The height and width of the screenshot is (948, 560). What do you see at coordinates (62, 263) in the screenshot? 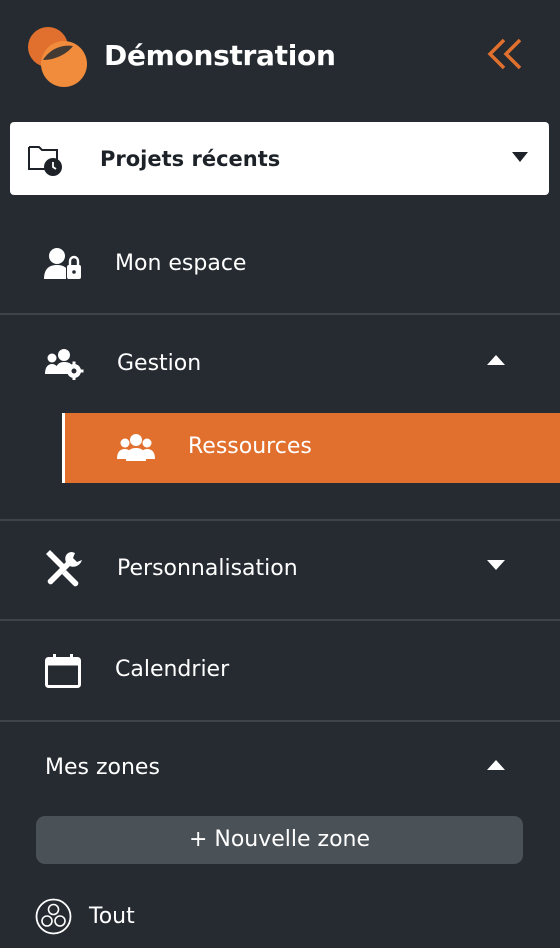
I see `user-lock-icon` at bounding box center [62, 263].